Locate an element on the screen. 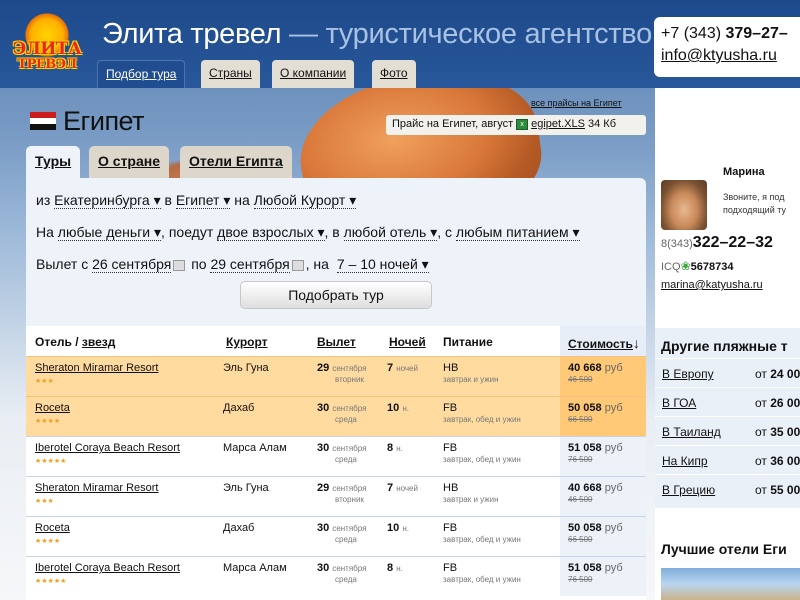 The height and width of the screenshot is (600, 800). manager-phone-number: 322–22–32 is located at coordinates (732, 242).